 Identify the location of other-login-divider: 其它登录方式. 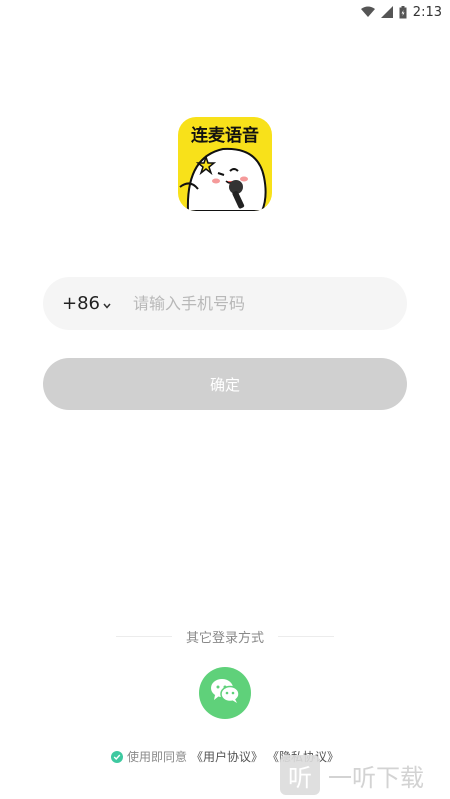
(225, 636).